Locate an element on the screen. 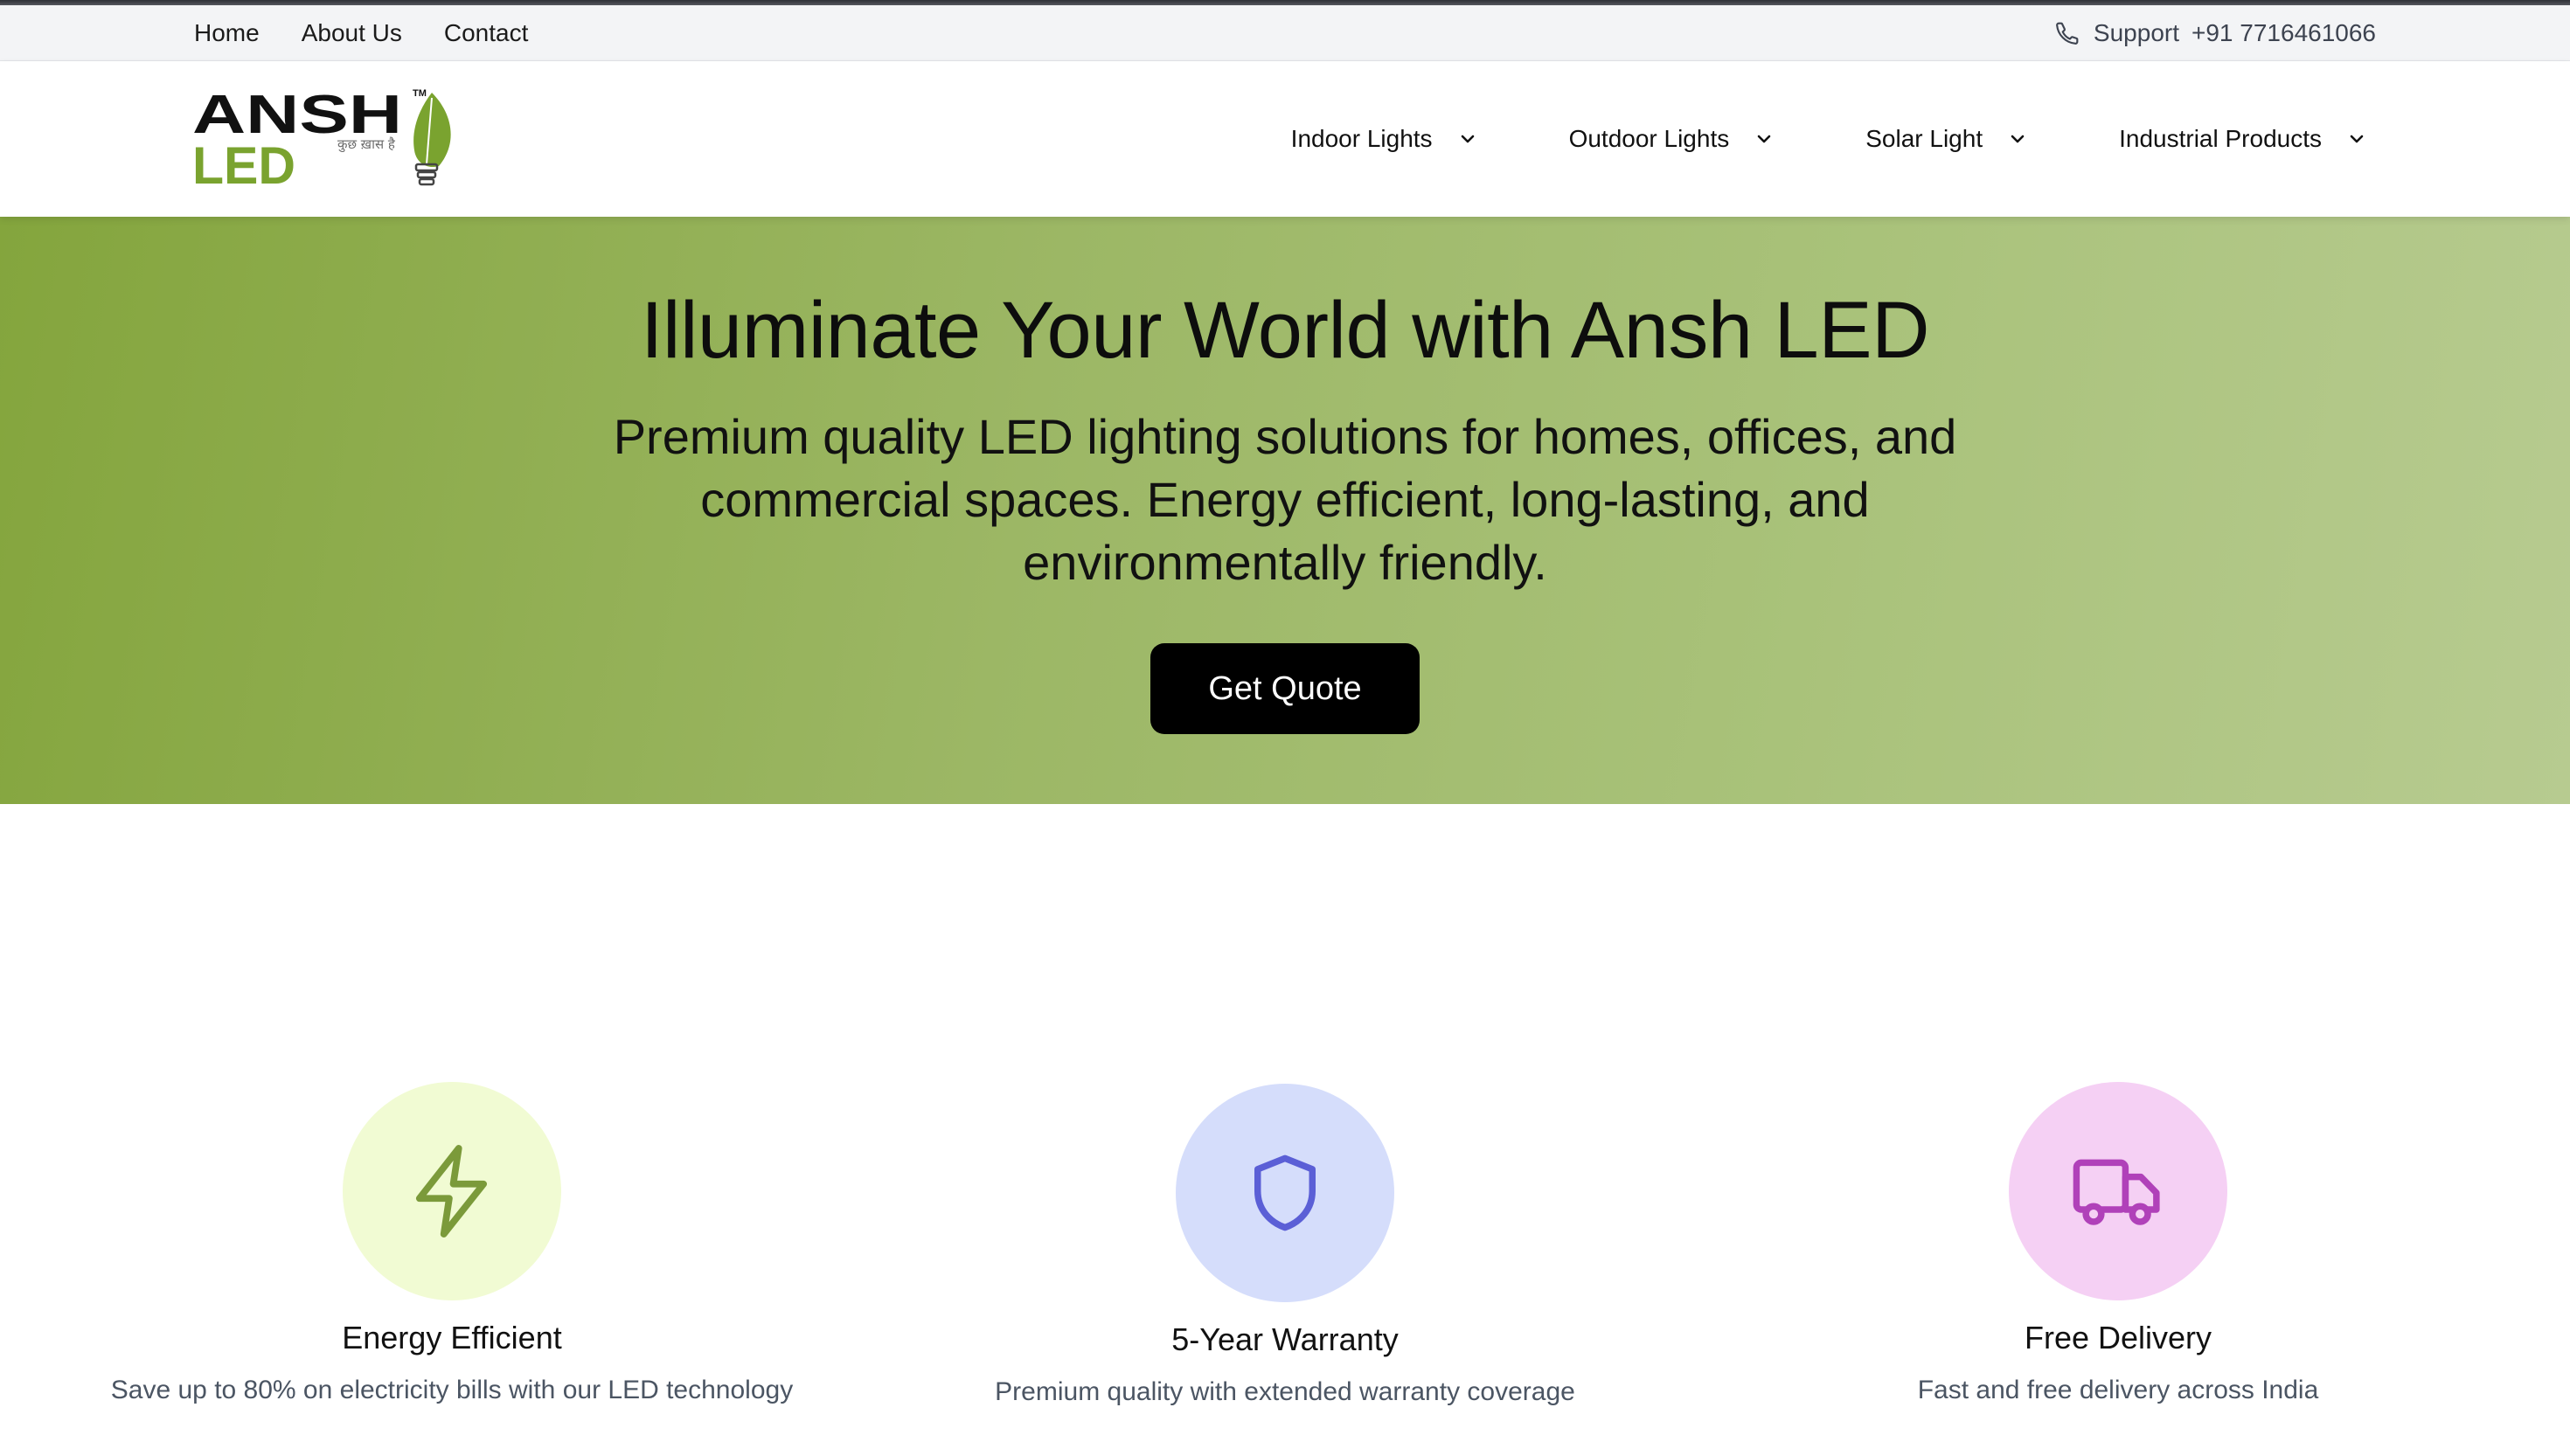 This screenshot has width=2570, height=1456. logo-wordmark-led: LED is located at coordinates (243, 163).